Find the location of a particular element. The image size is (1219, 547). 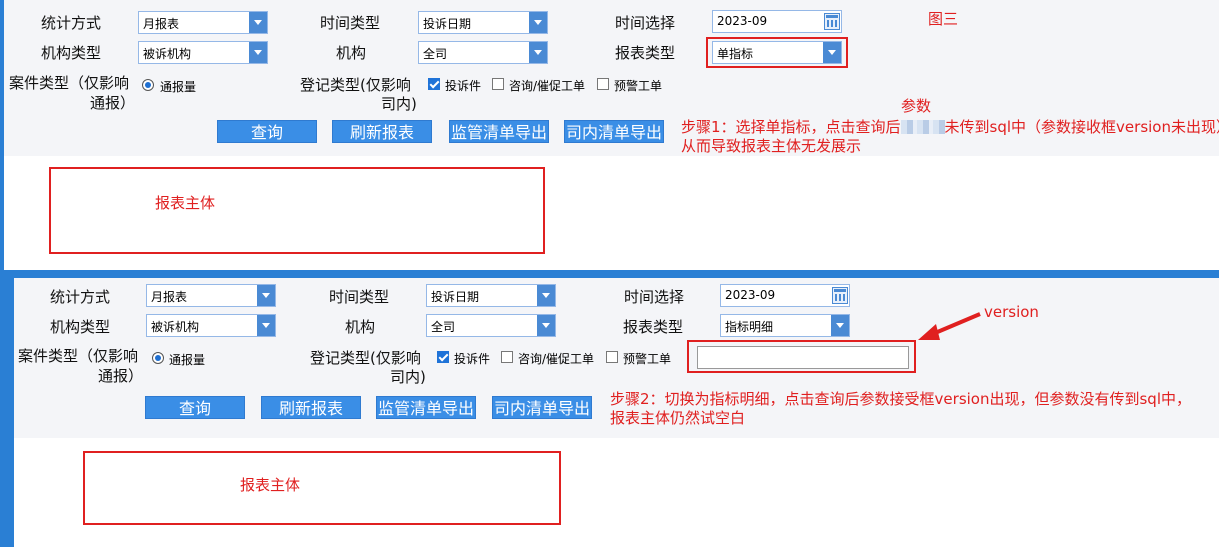

step1-annotation: 步骤1：选择单指标，点击查询后 未传到sql中（参数接收框version未出现）， is located at coordinates (950, 127).